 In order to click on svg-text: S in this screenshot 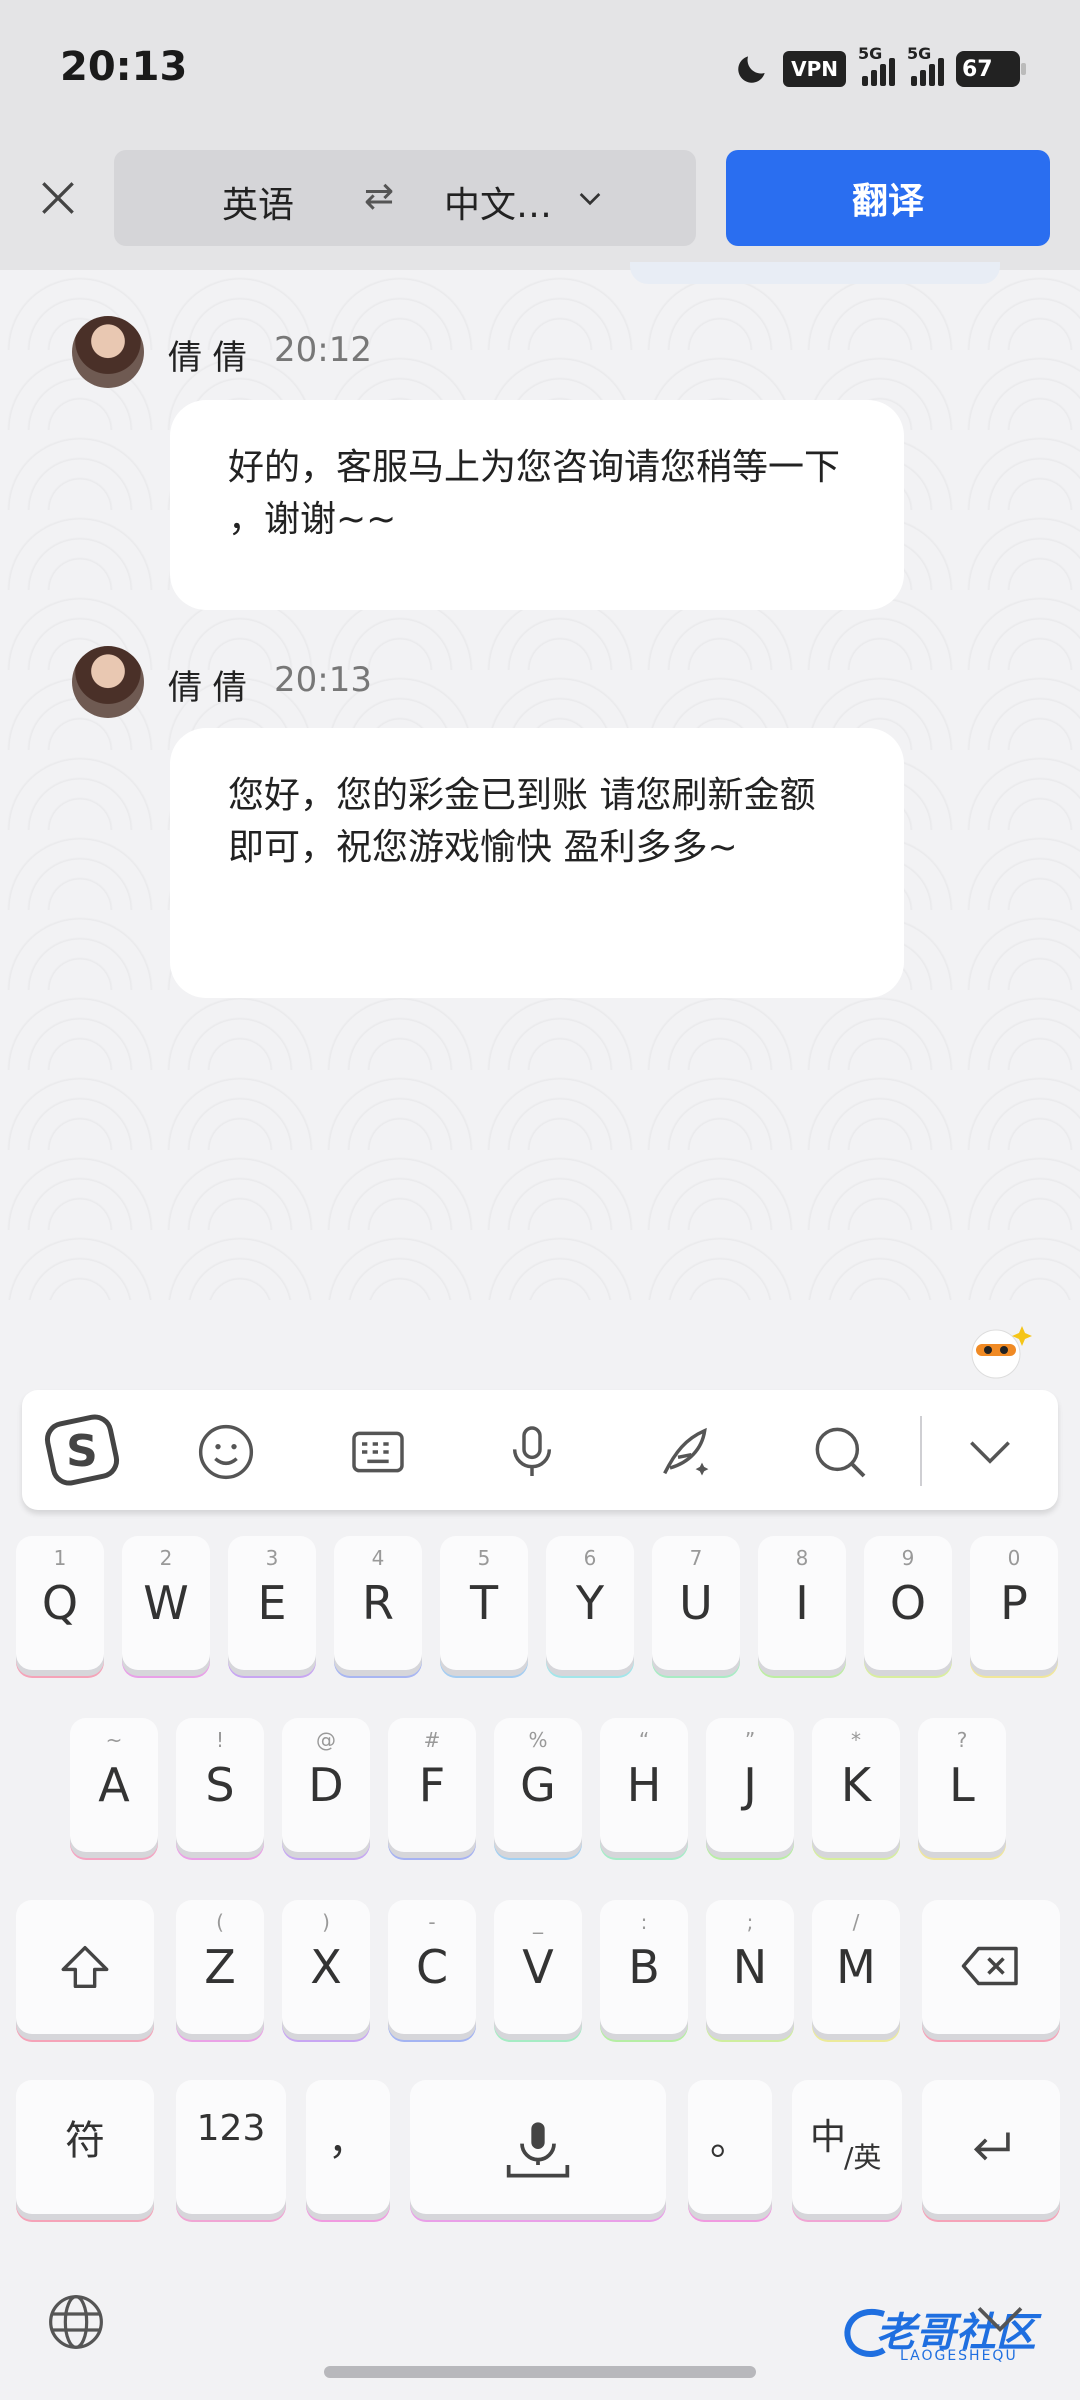, I will do `click(82, 1451)`.